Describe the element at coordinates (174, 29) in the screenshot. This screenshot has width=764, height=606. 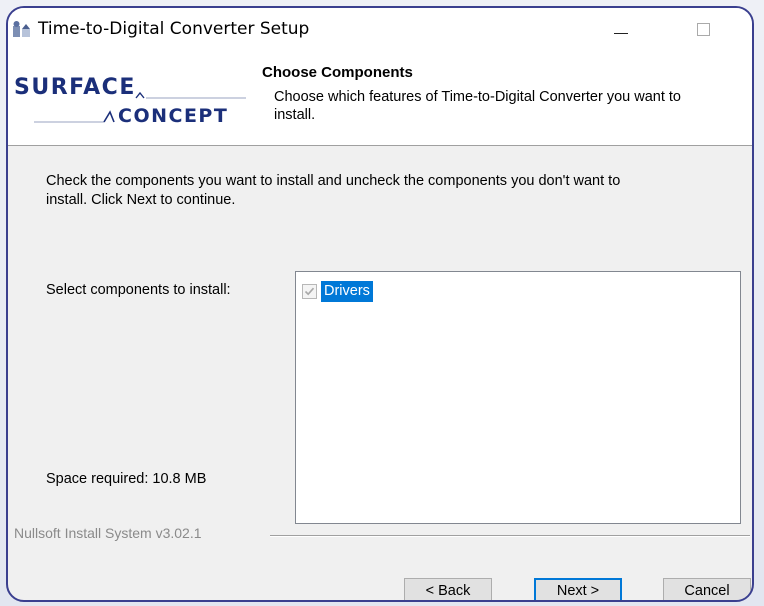
I see `window-title: Time-to-Digital Converter Setup` at that location.